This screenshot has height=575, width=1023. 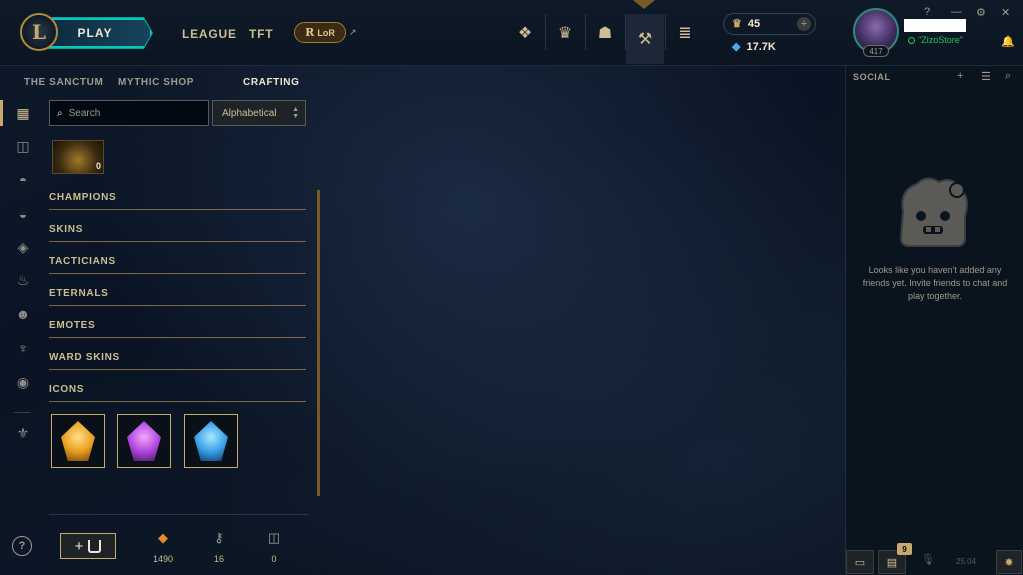 I want to click on help-button: ?, so click(x=22, y=546).